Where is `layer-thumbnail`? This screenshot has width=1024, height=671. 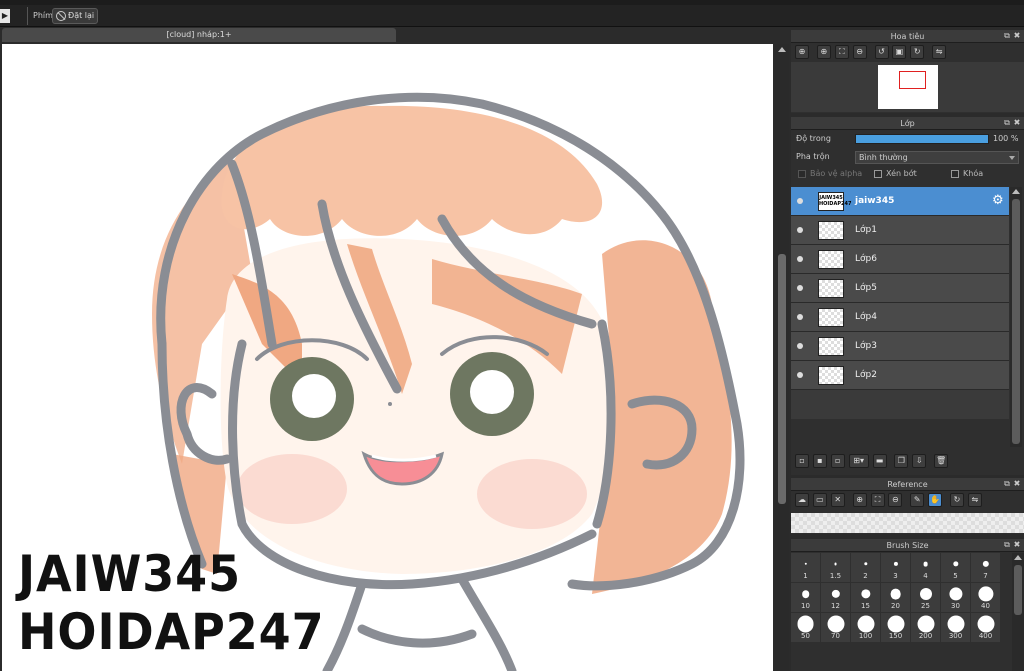 layer-thumbnail is located at coordinates (831, 259).